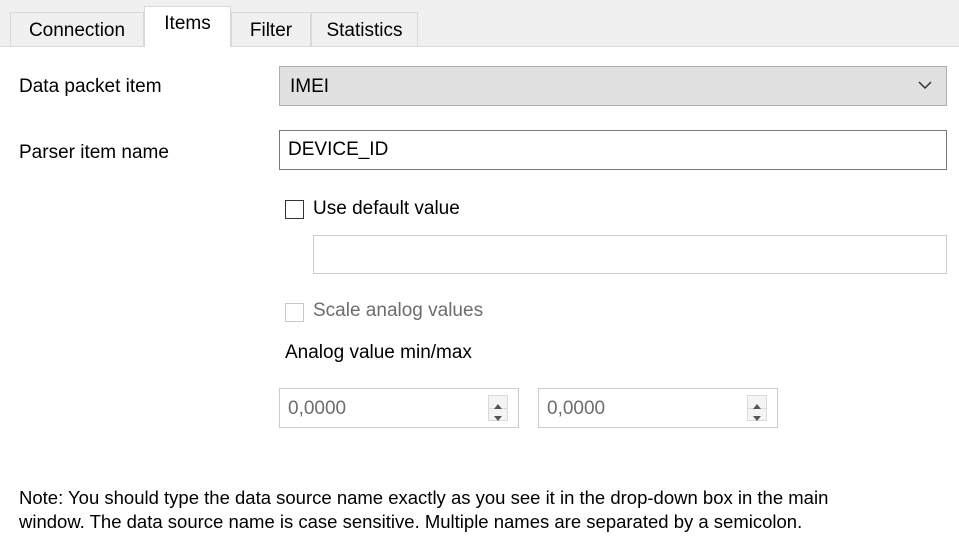 This screenshot has height=550, width=959. What do you see at coordinates (576, 408) in the screenshot?
I see `analog-max-value: 0,0000` at bounding box center [576, 408].